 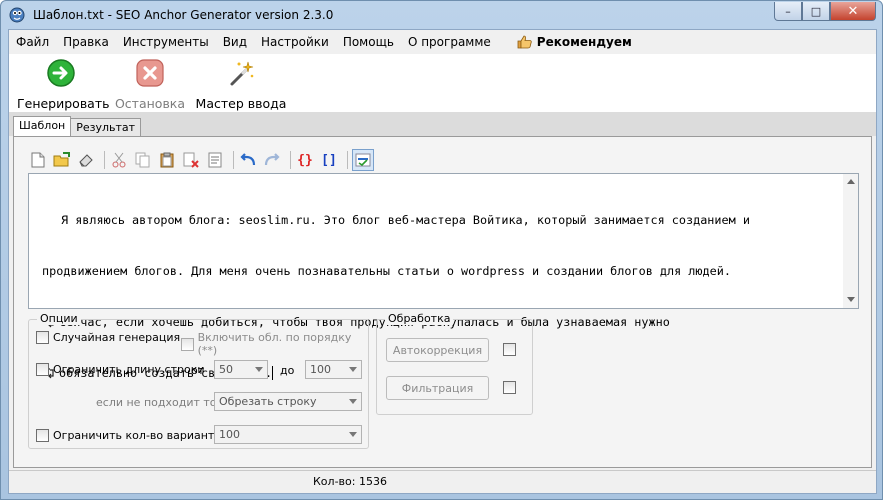 What do you see at coordinates (816, 11) in the screenshot?
I see `maximize-button: □` at bounding box center [816, 11].